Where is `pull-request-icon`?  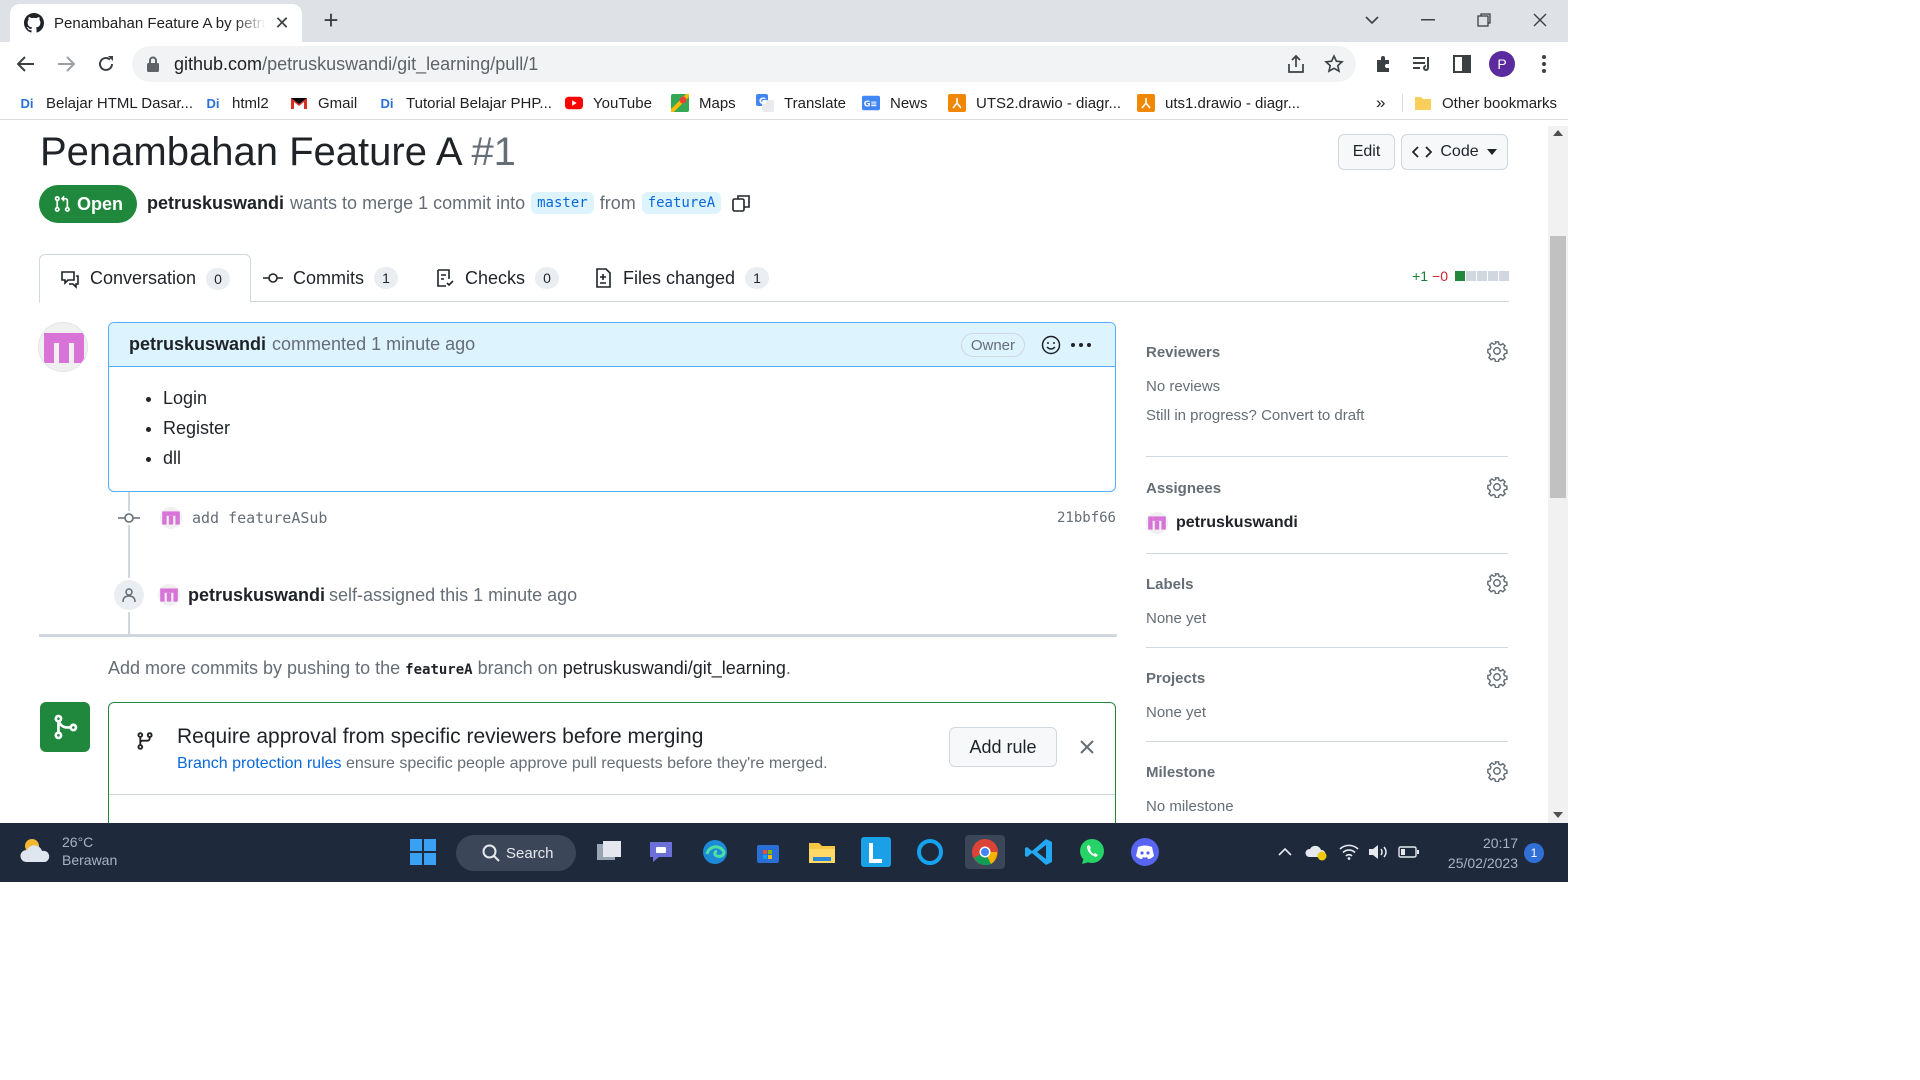
pull-request-icon is located at coordinates (62, 203).